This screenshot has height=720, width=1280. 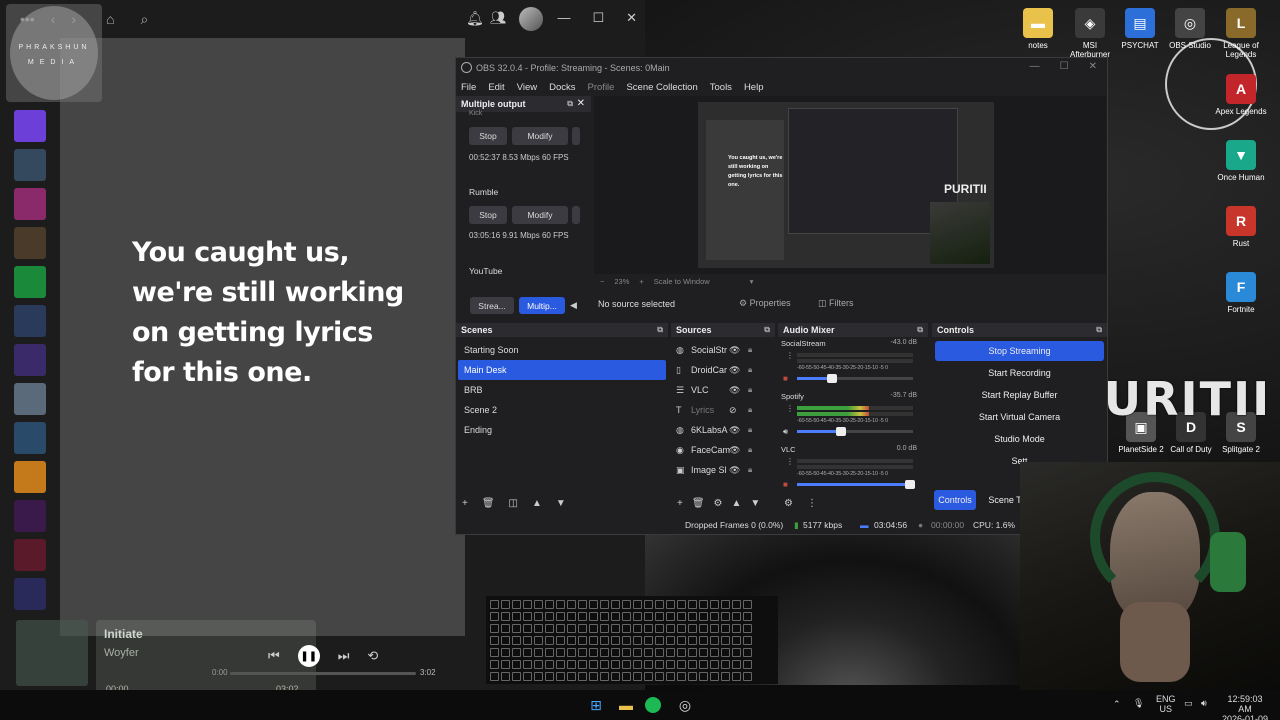 I want to click on desktop-icon: R Rust, so click(x=1241, y=227).